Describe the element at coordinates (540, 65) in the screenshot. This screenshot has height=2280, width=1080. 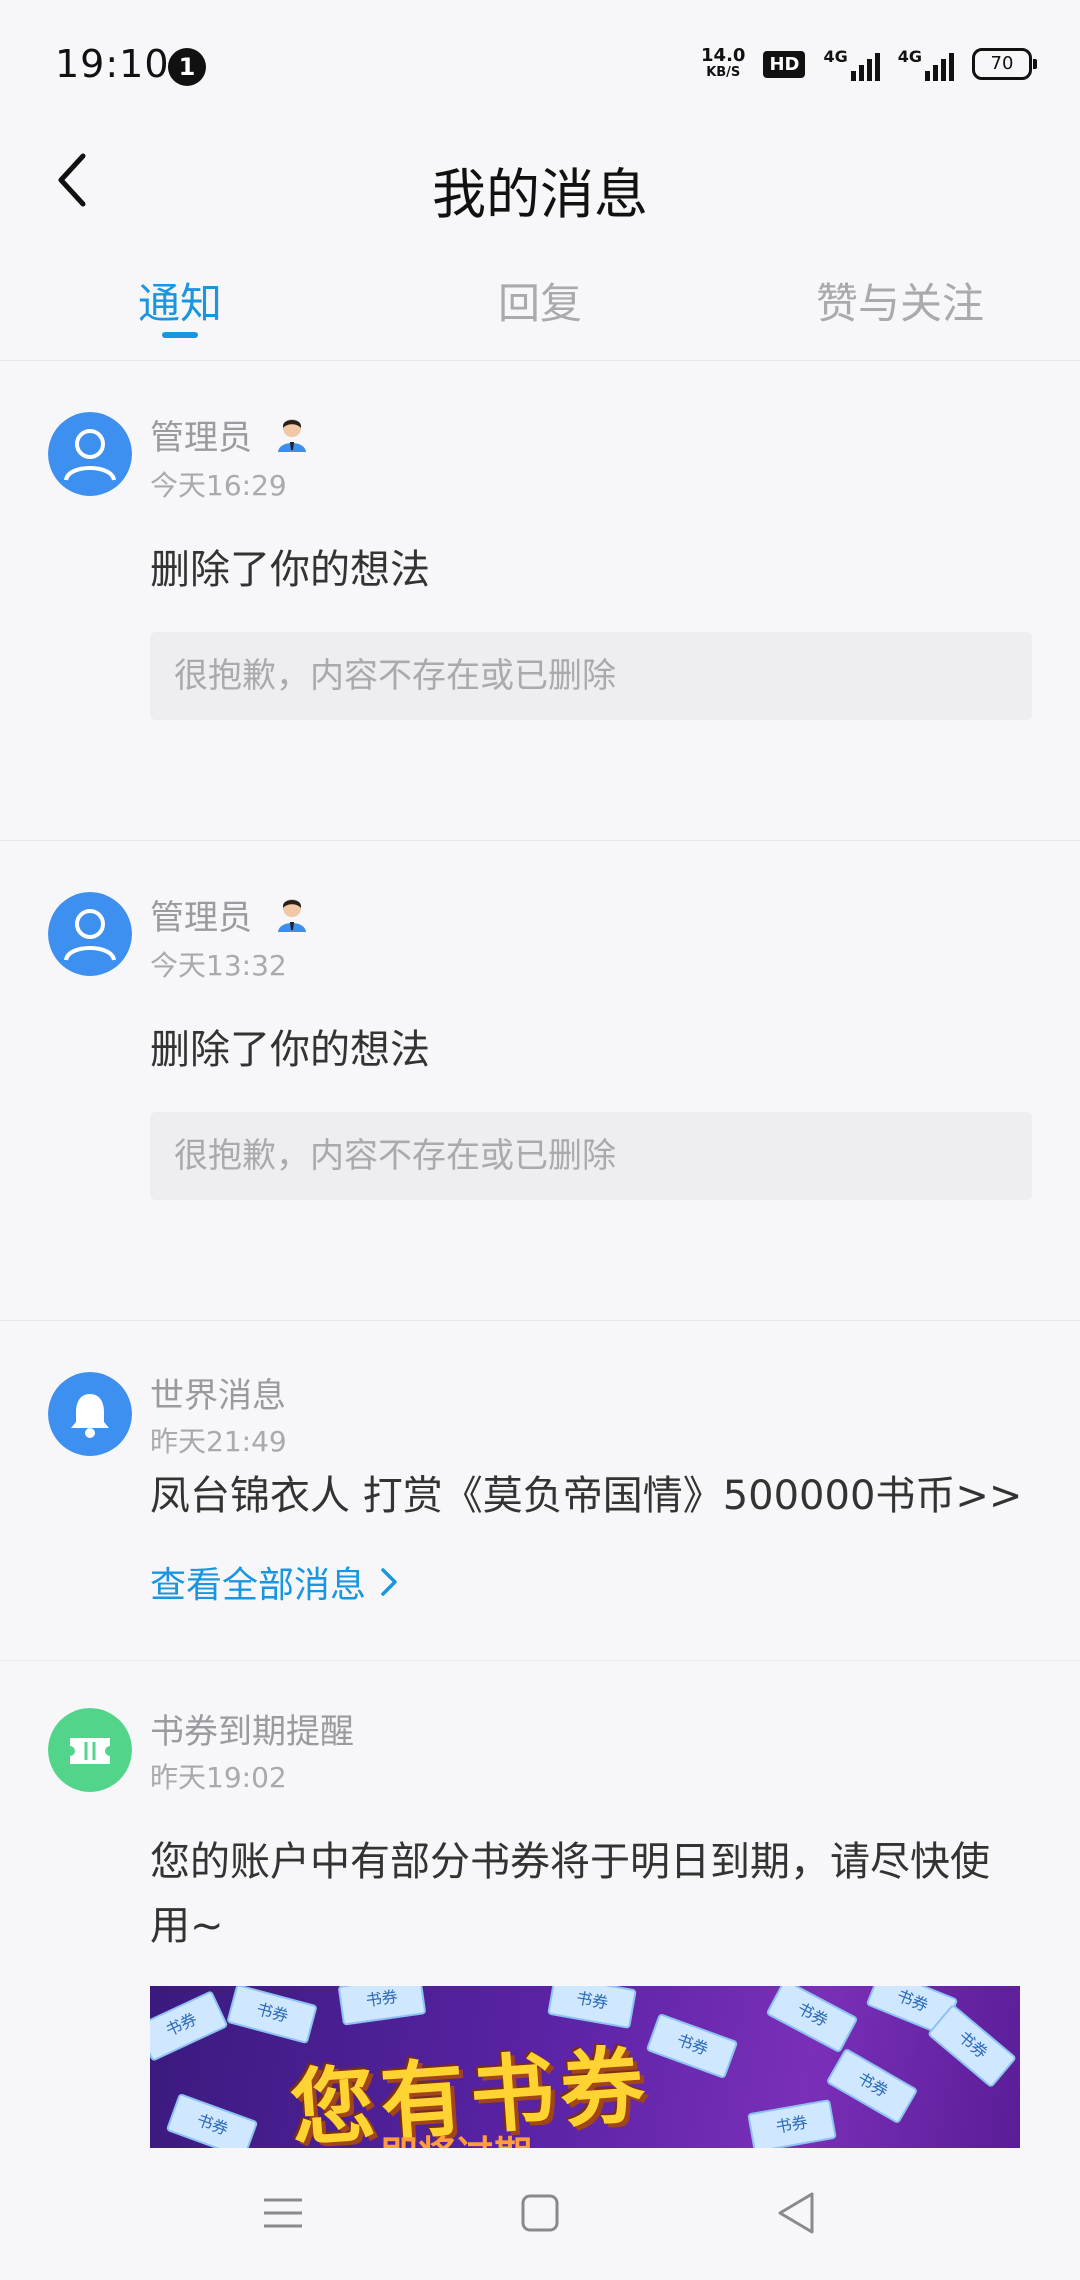
I see `status-bar: 19:10 1 14.0 KB/S HD 4G 4G 70` at that location.